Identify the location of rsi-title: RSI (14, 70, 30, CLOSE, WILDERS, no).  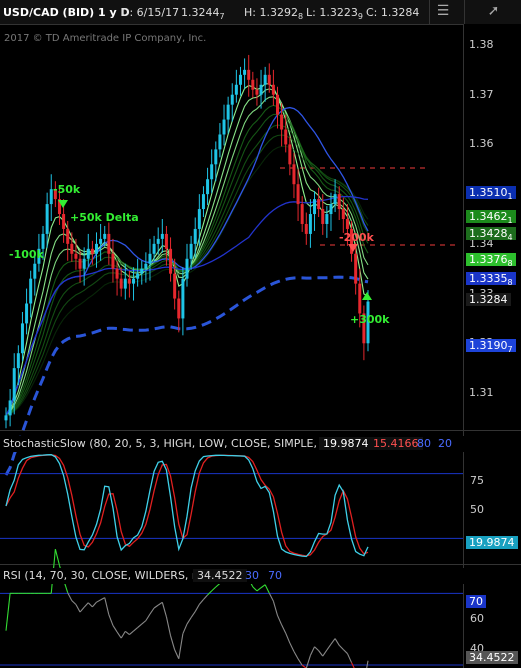
(106, 575).